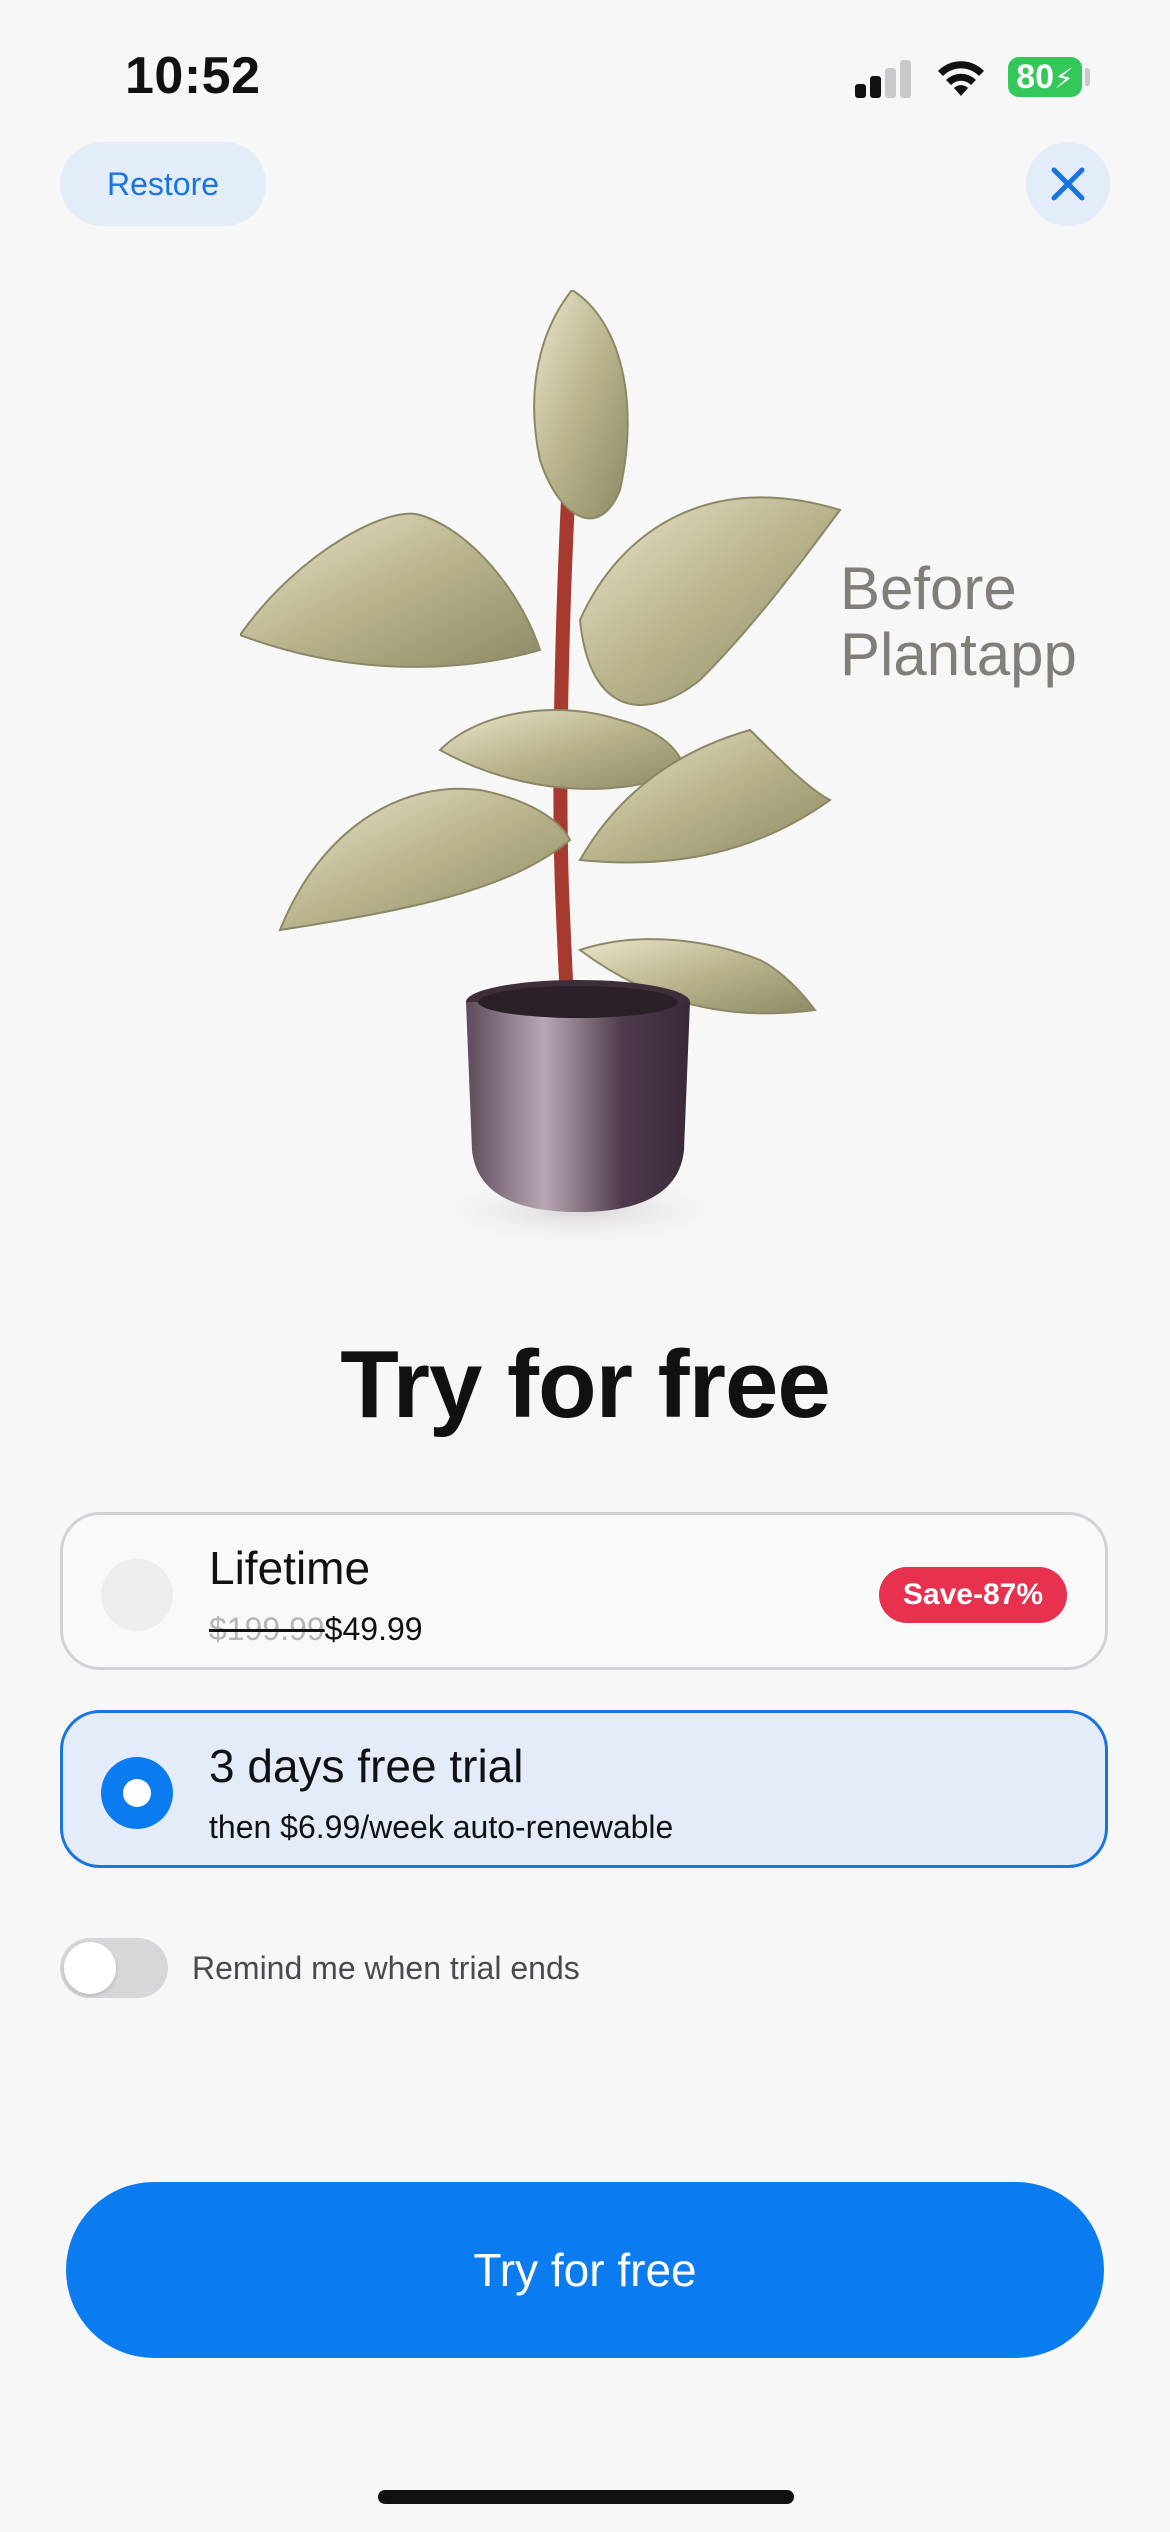  Describe the element at coordinates (1087, 77) in the screenshot. I see `battery-cap` at that location.